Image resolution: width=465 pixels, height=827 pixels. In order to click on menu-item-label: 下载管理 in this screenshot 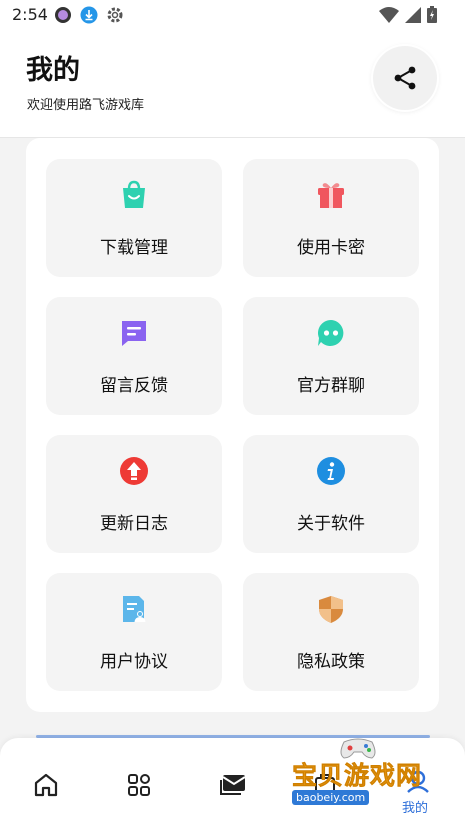, I will do `click(134, 248)`.